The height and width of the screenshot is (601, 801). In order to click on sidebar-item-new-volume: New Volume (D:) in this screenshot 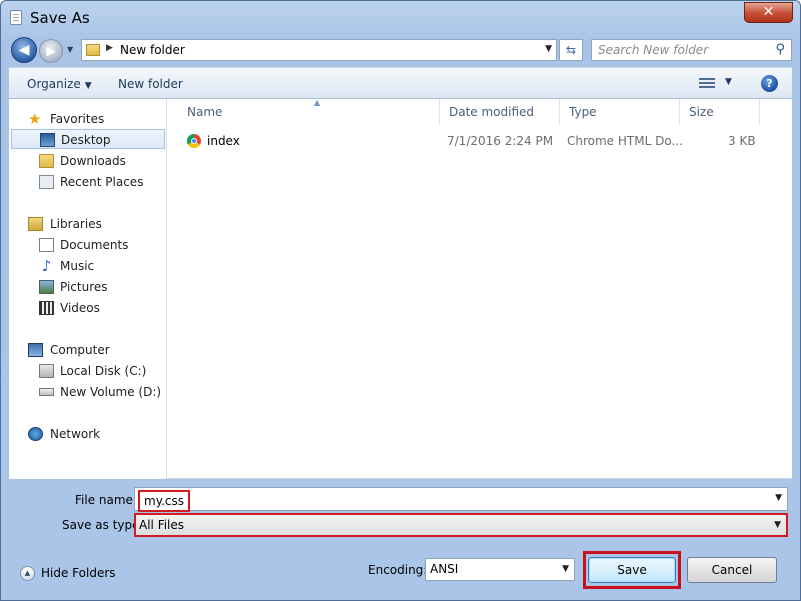, I will do `click(88, 392)`.